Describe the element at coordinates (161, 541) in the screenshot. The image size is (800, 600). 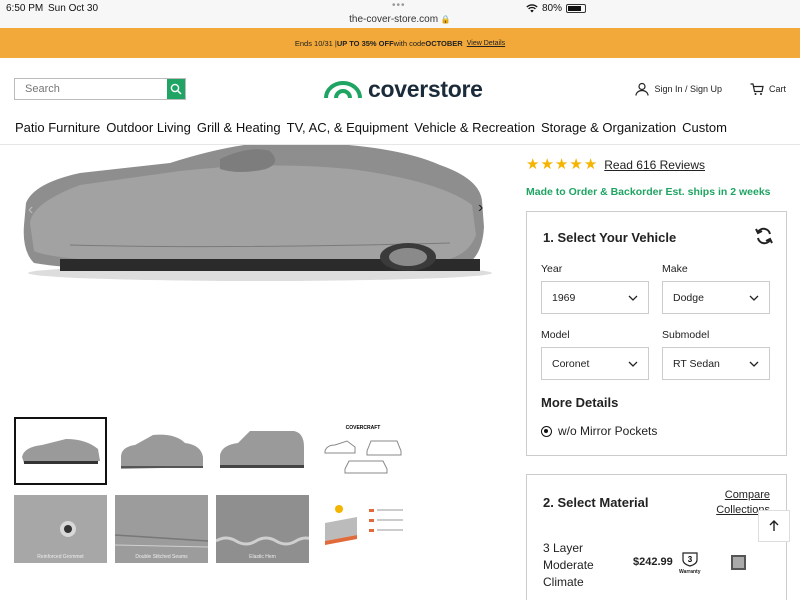
I see `seam-texture-icon` at that location.